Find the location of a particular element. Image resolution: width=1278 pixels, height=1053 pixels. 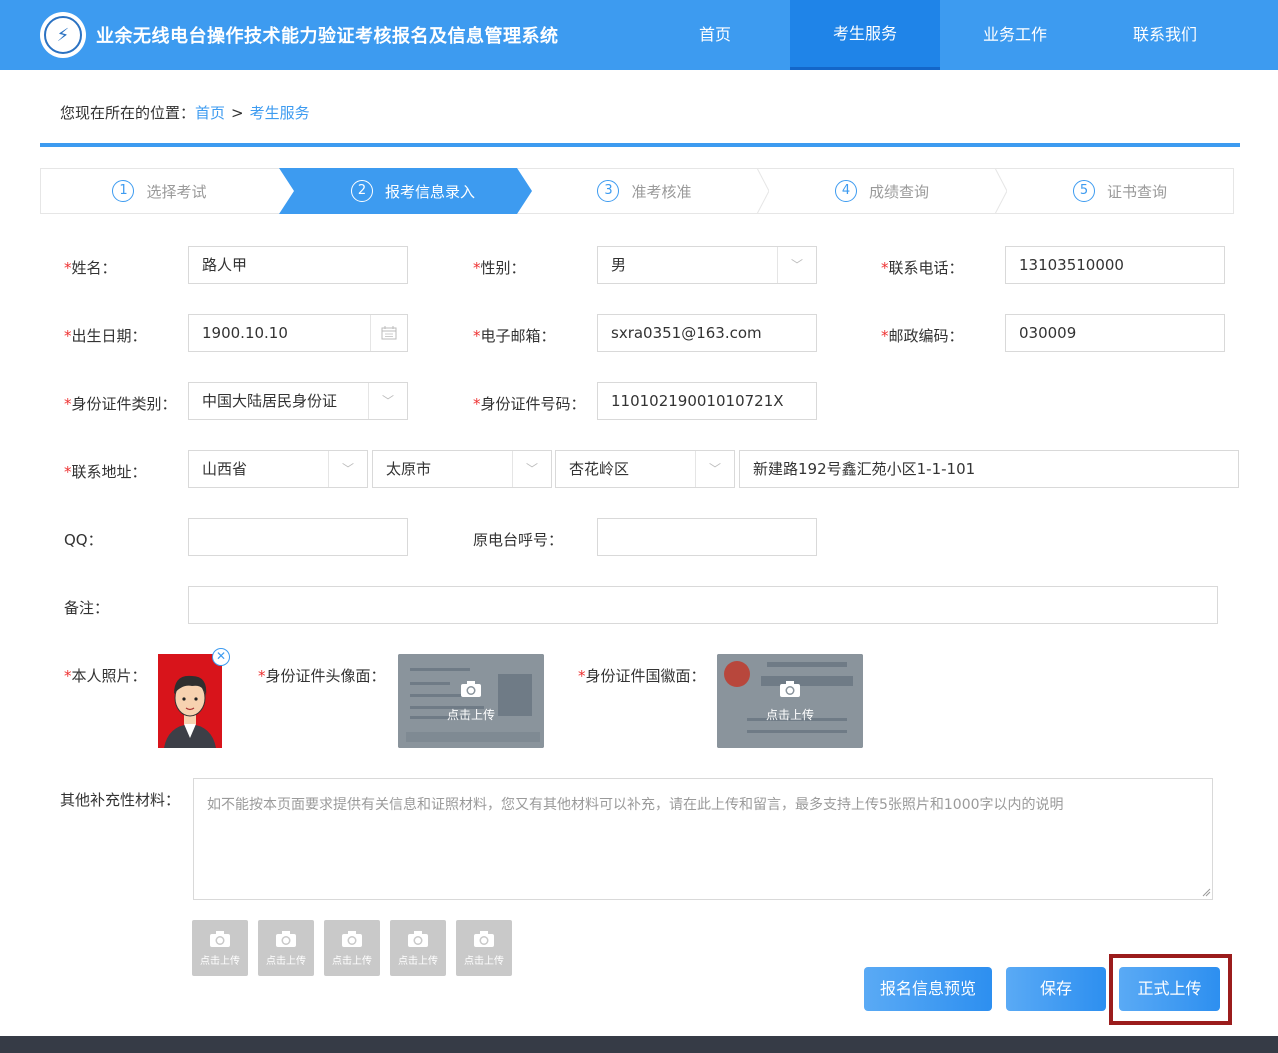

step-number: 2 is located at coordinates (361, 191).